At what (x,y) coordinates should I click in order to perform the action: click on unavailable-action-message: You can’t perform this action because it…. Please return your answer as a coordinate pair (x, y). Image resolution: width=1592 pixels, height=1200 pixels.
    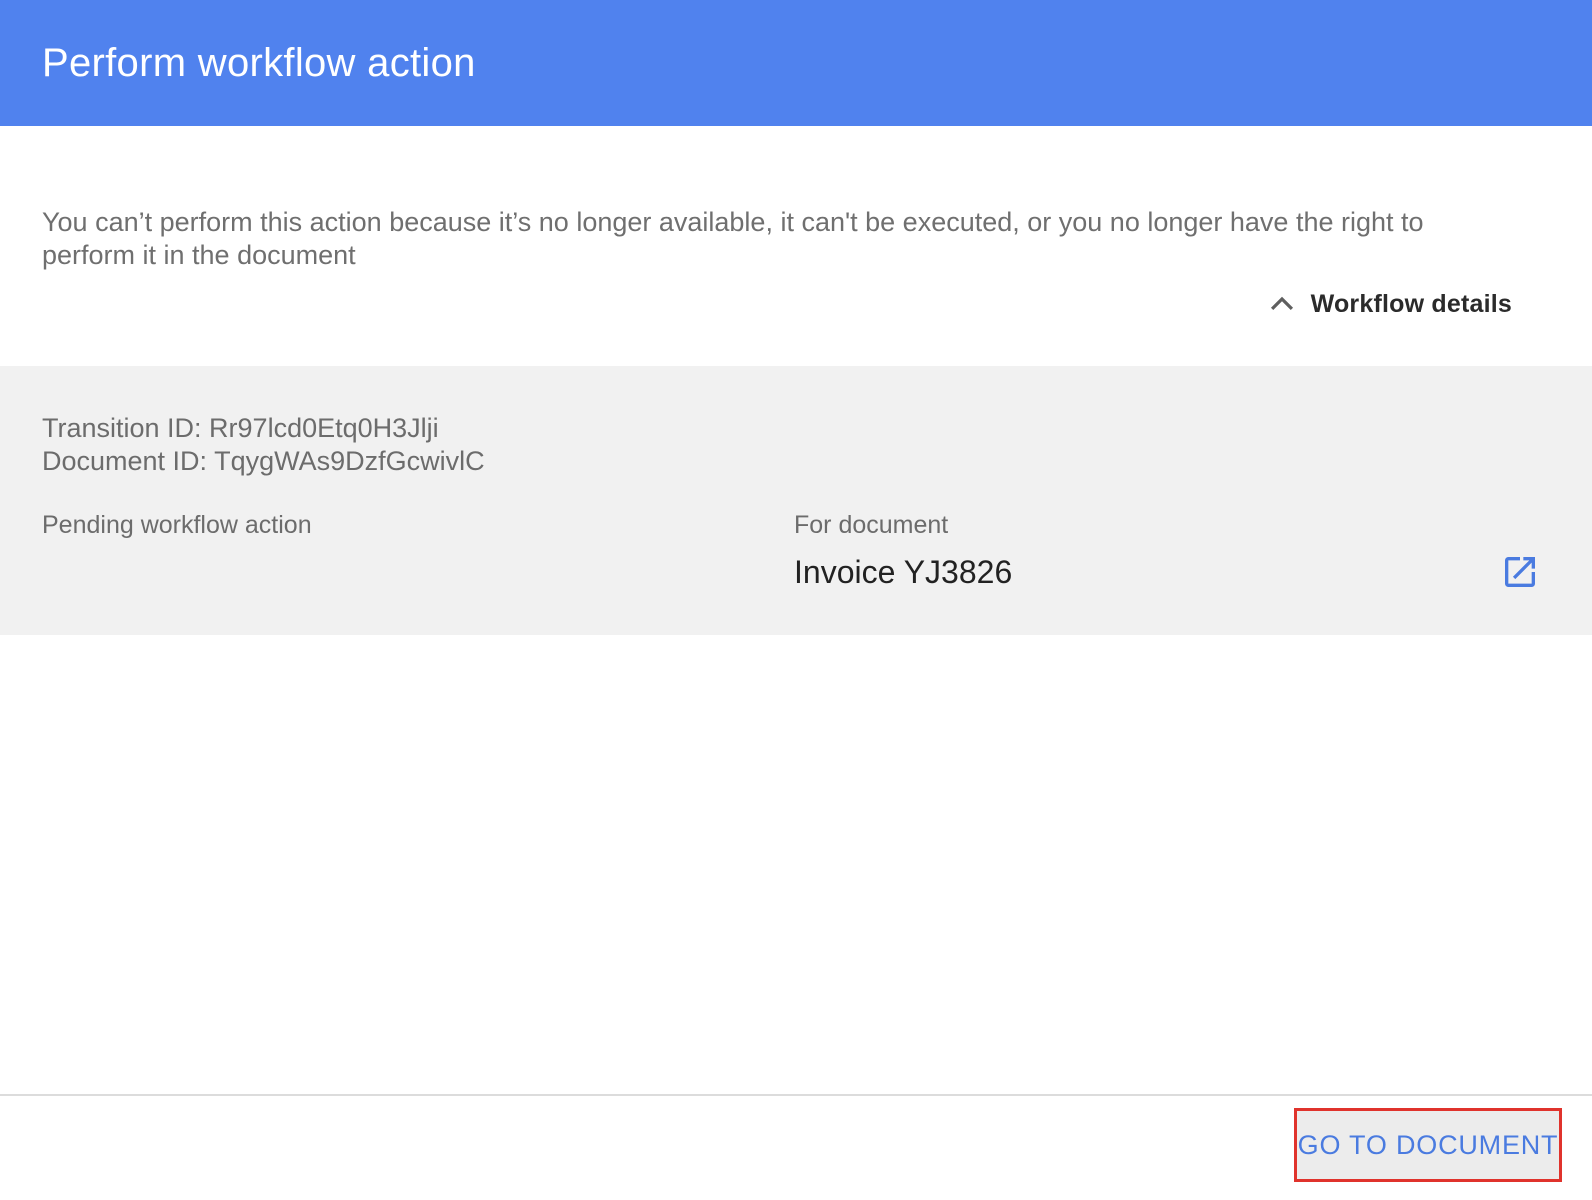
    Looking at the image, I should click on (733, 238).